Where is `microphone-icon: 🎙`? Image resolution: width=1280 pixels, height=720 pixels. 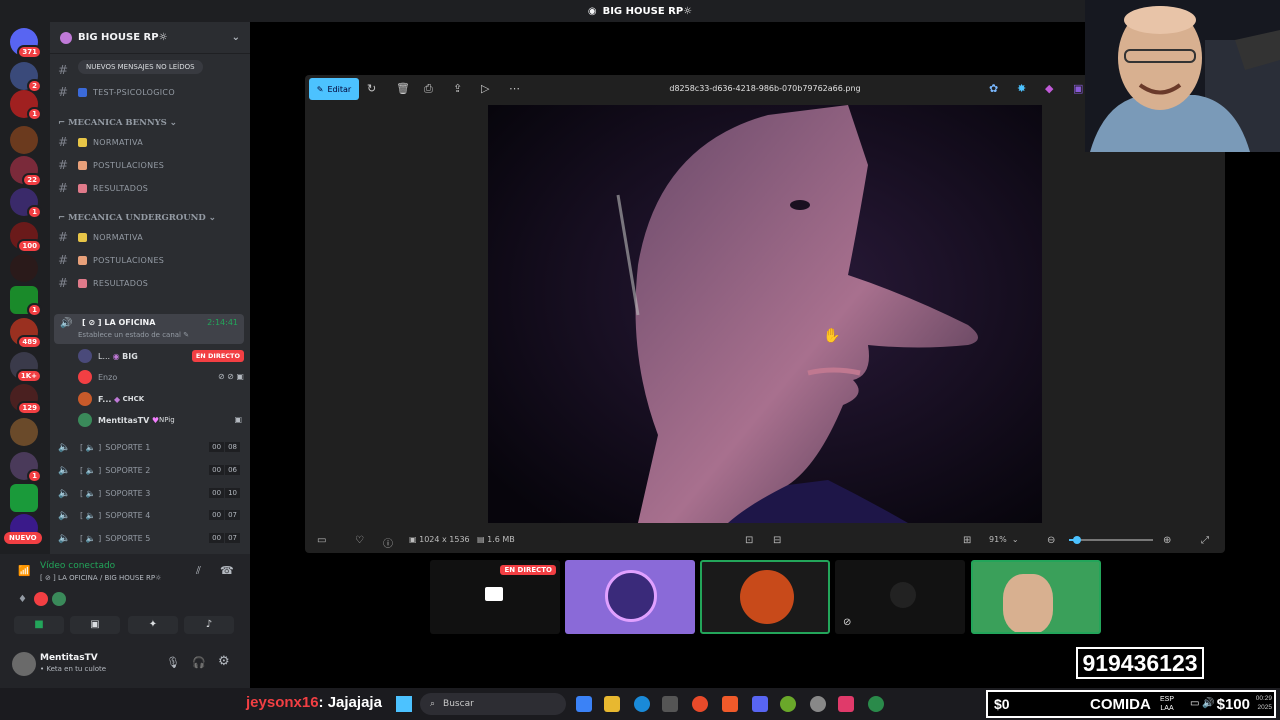
microphone-icon: 🎙 is located at coordinates (173, 662).